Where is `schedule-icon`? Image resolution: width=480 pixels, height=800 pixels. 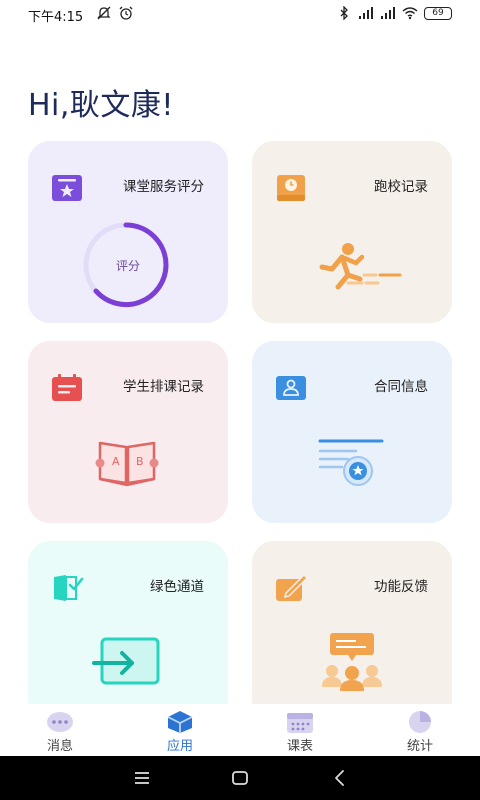
schedule-icon is located at coordinates (300, 723).